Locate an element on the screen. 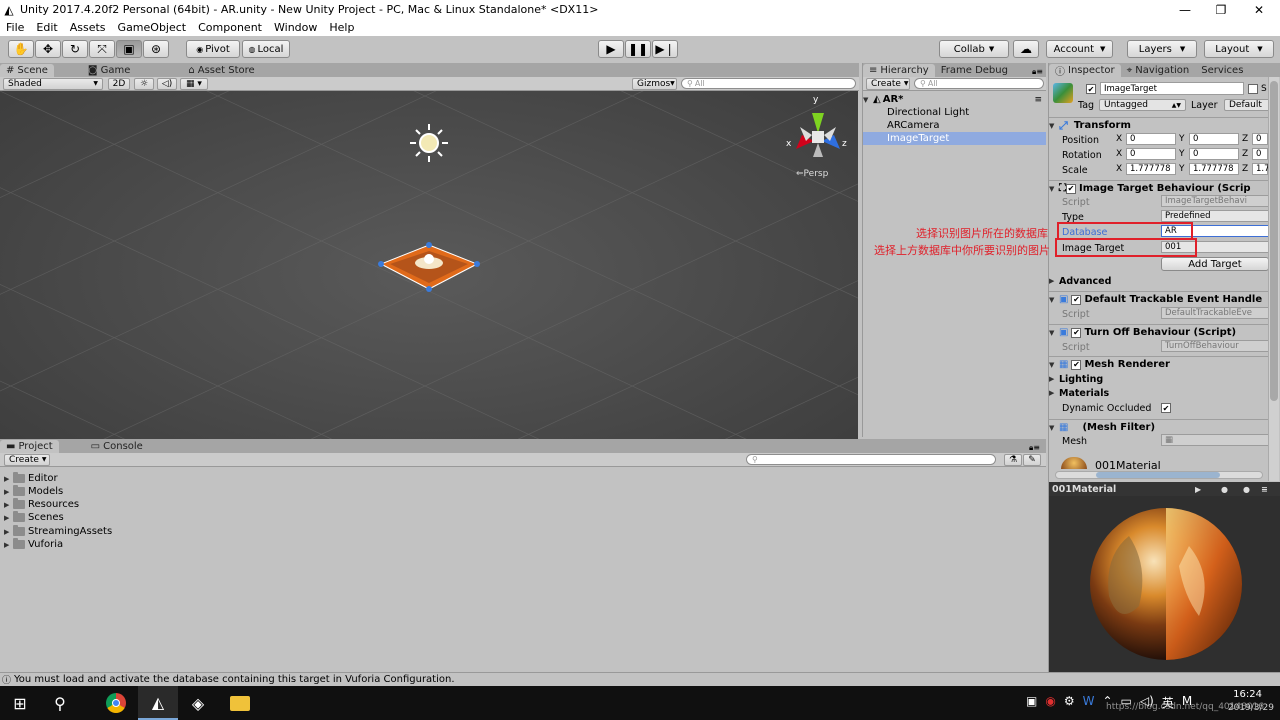  dteh-enabled-checkbox: ✔ is located at coordinates (1076, 299).